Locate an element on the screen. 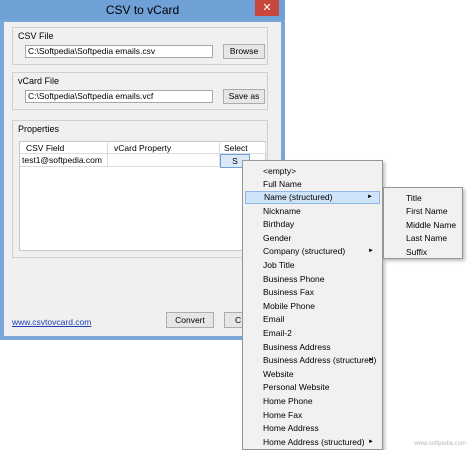 The height and width of the screenshot is (450, 474). convert-button: Convert is located at coordinates (190, 320).